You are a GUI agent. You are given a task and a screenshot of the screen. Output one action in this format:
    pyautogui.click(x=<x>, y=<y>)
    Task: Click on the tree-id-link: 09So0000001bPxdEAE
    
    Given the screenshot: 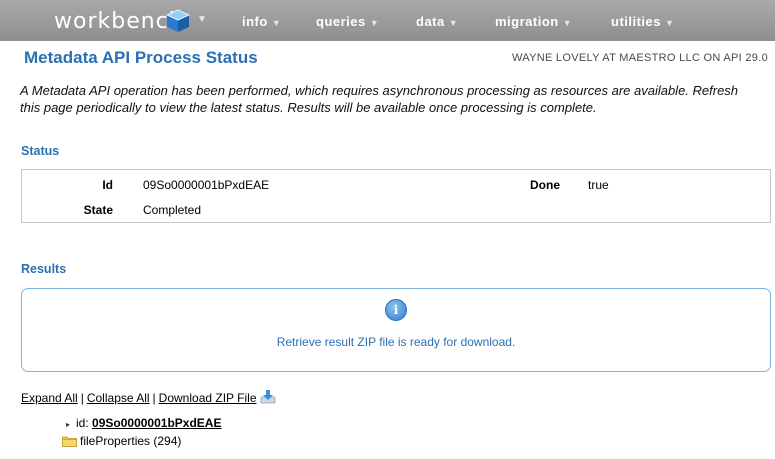 What is the action you would take?
    pyautogui.click(x=156, y=423)
    